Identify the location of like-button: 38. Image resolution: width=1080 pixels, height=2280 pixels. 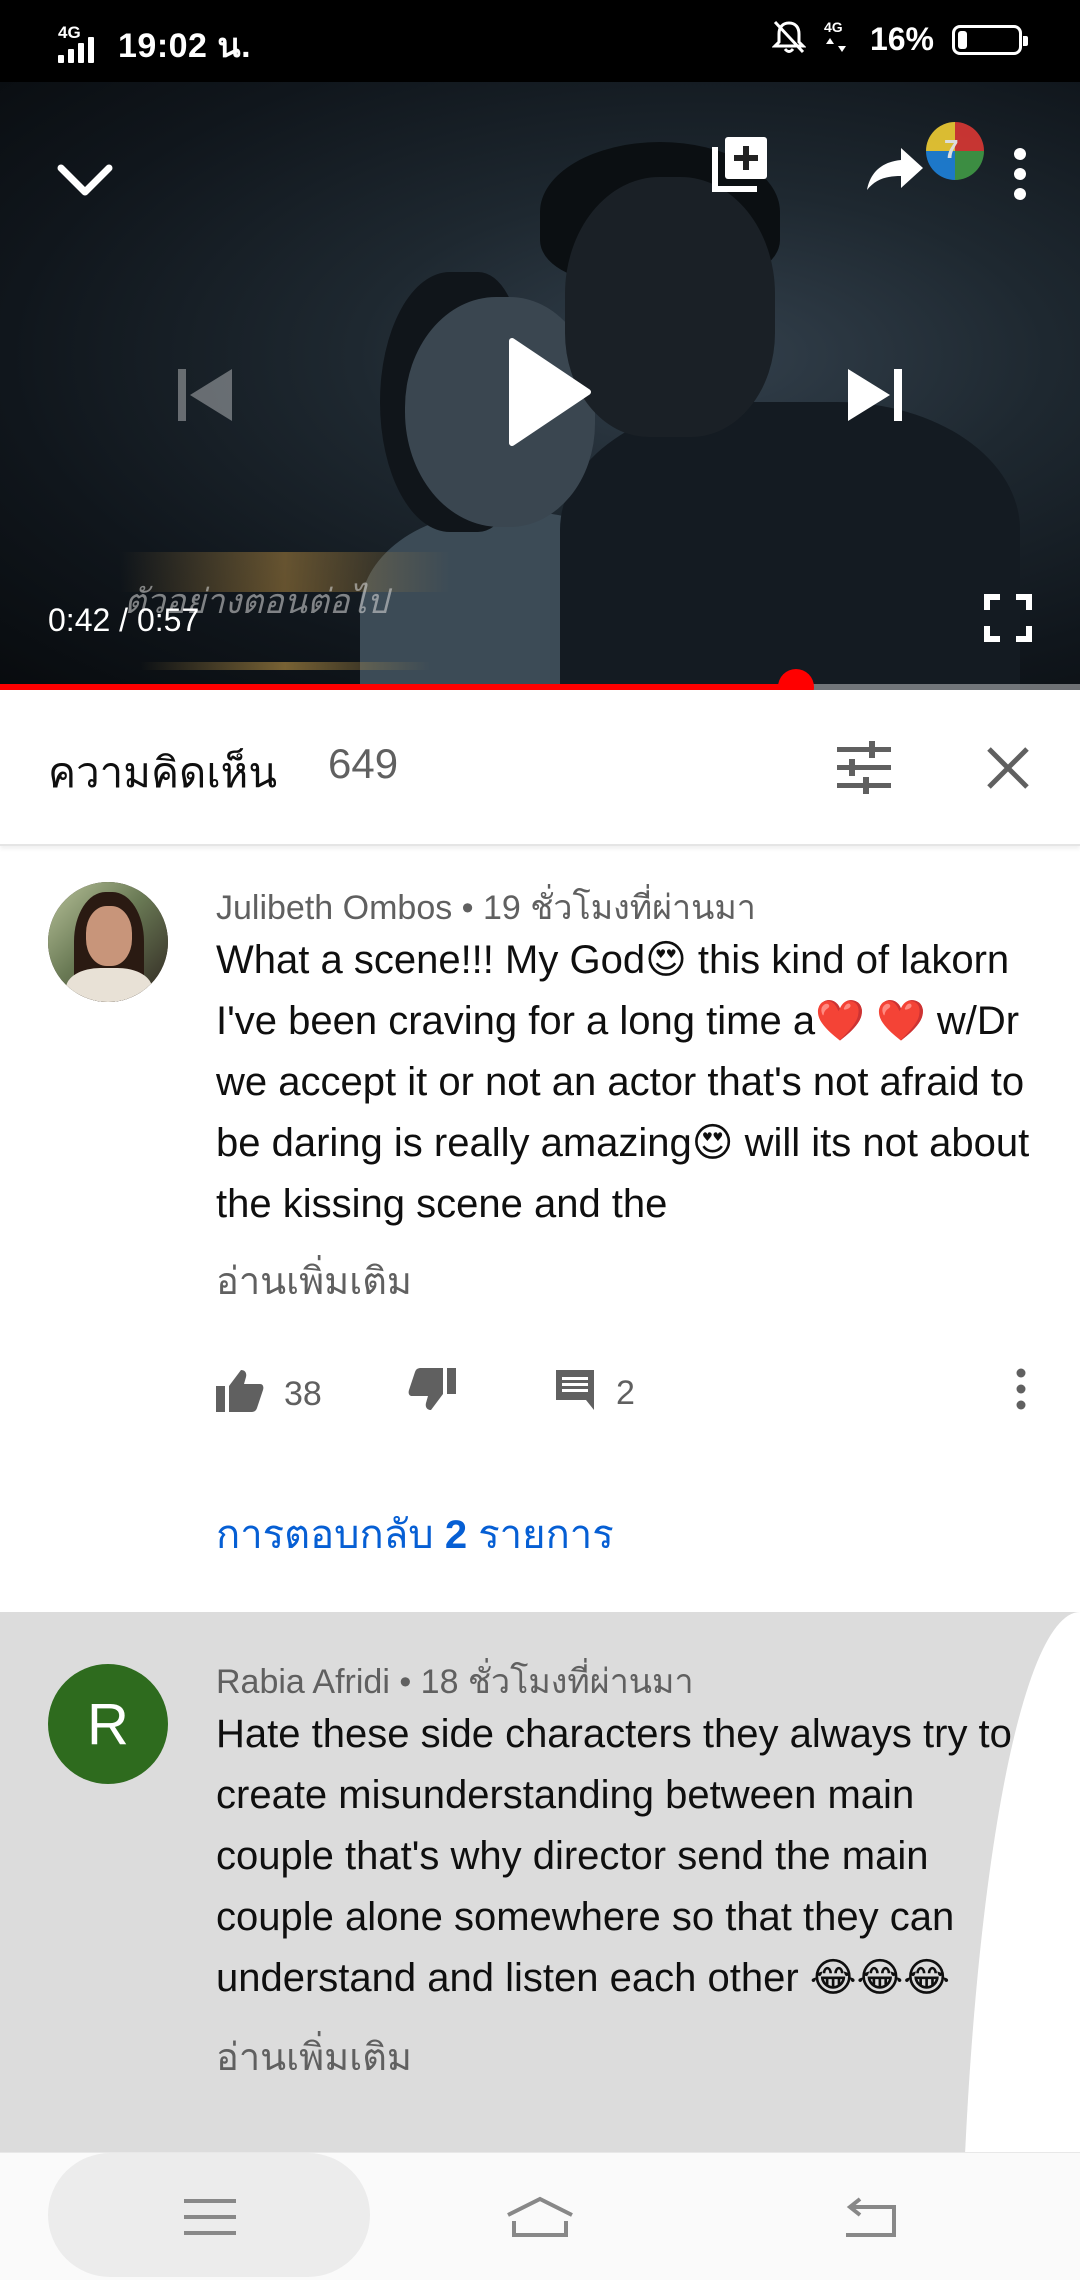
(269, 1394).